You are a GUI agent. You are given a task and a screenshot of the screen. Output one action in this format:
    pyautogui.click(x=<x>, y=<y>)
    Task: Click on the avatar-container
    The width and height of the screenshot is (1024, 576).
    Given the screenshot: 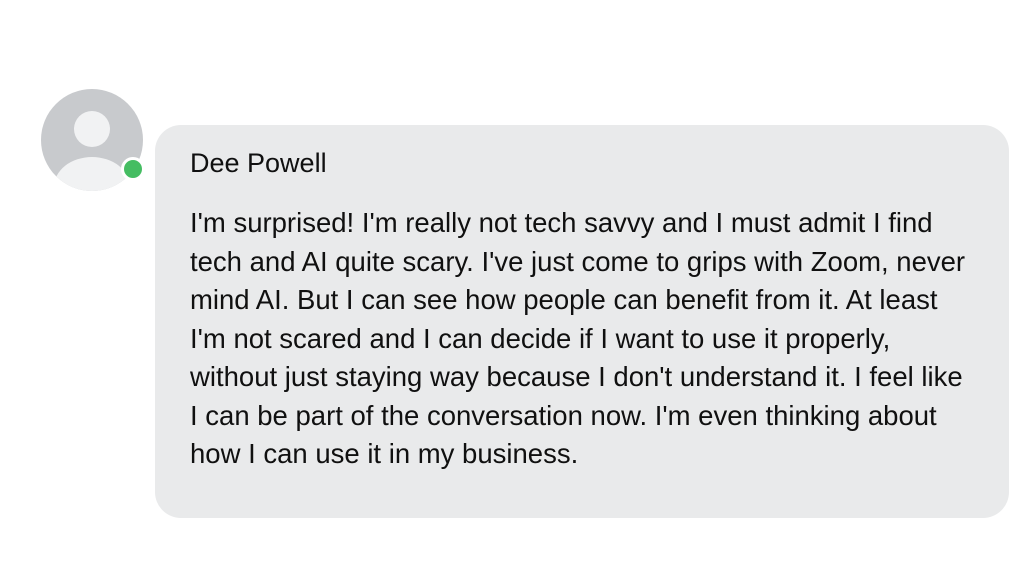 What is the action you would take?
    pyautogui.click(x=93, y=140)
    